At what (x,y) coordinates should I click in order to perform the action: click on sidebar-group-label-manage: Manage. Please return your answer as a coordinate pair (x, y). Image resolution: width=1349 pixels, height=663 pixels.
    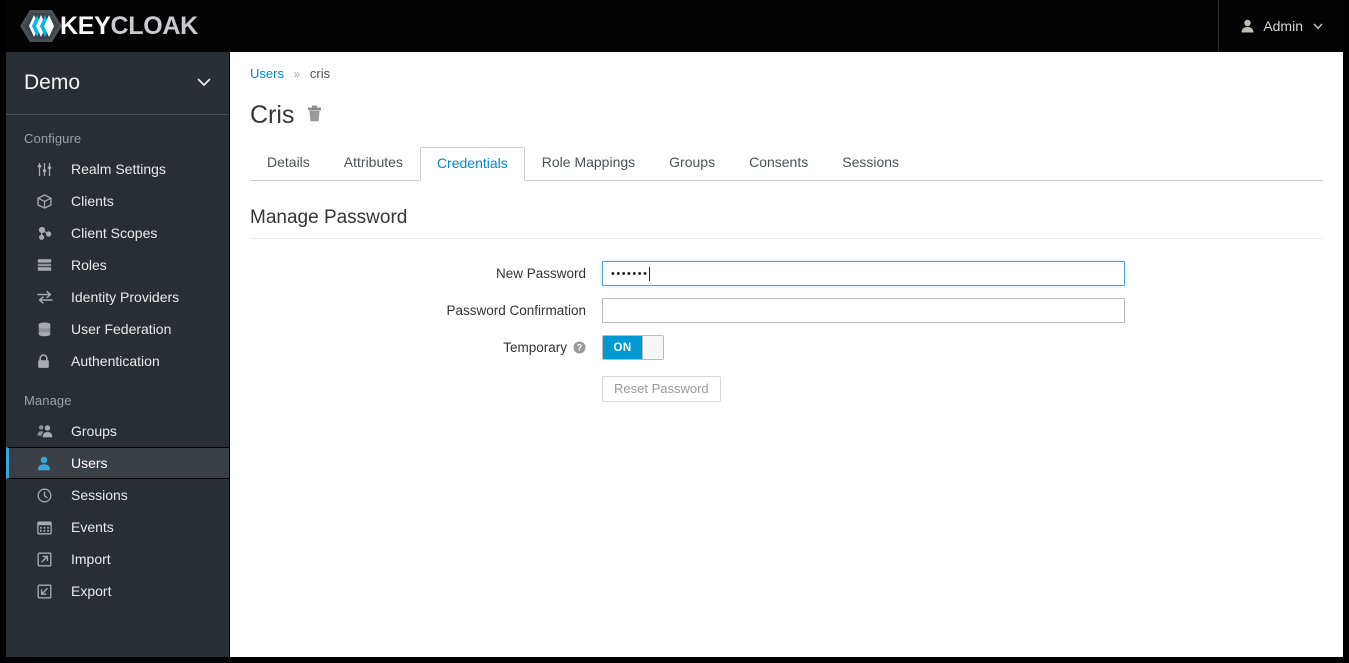
    Looking at the image, I should click on (48, 400).